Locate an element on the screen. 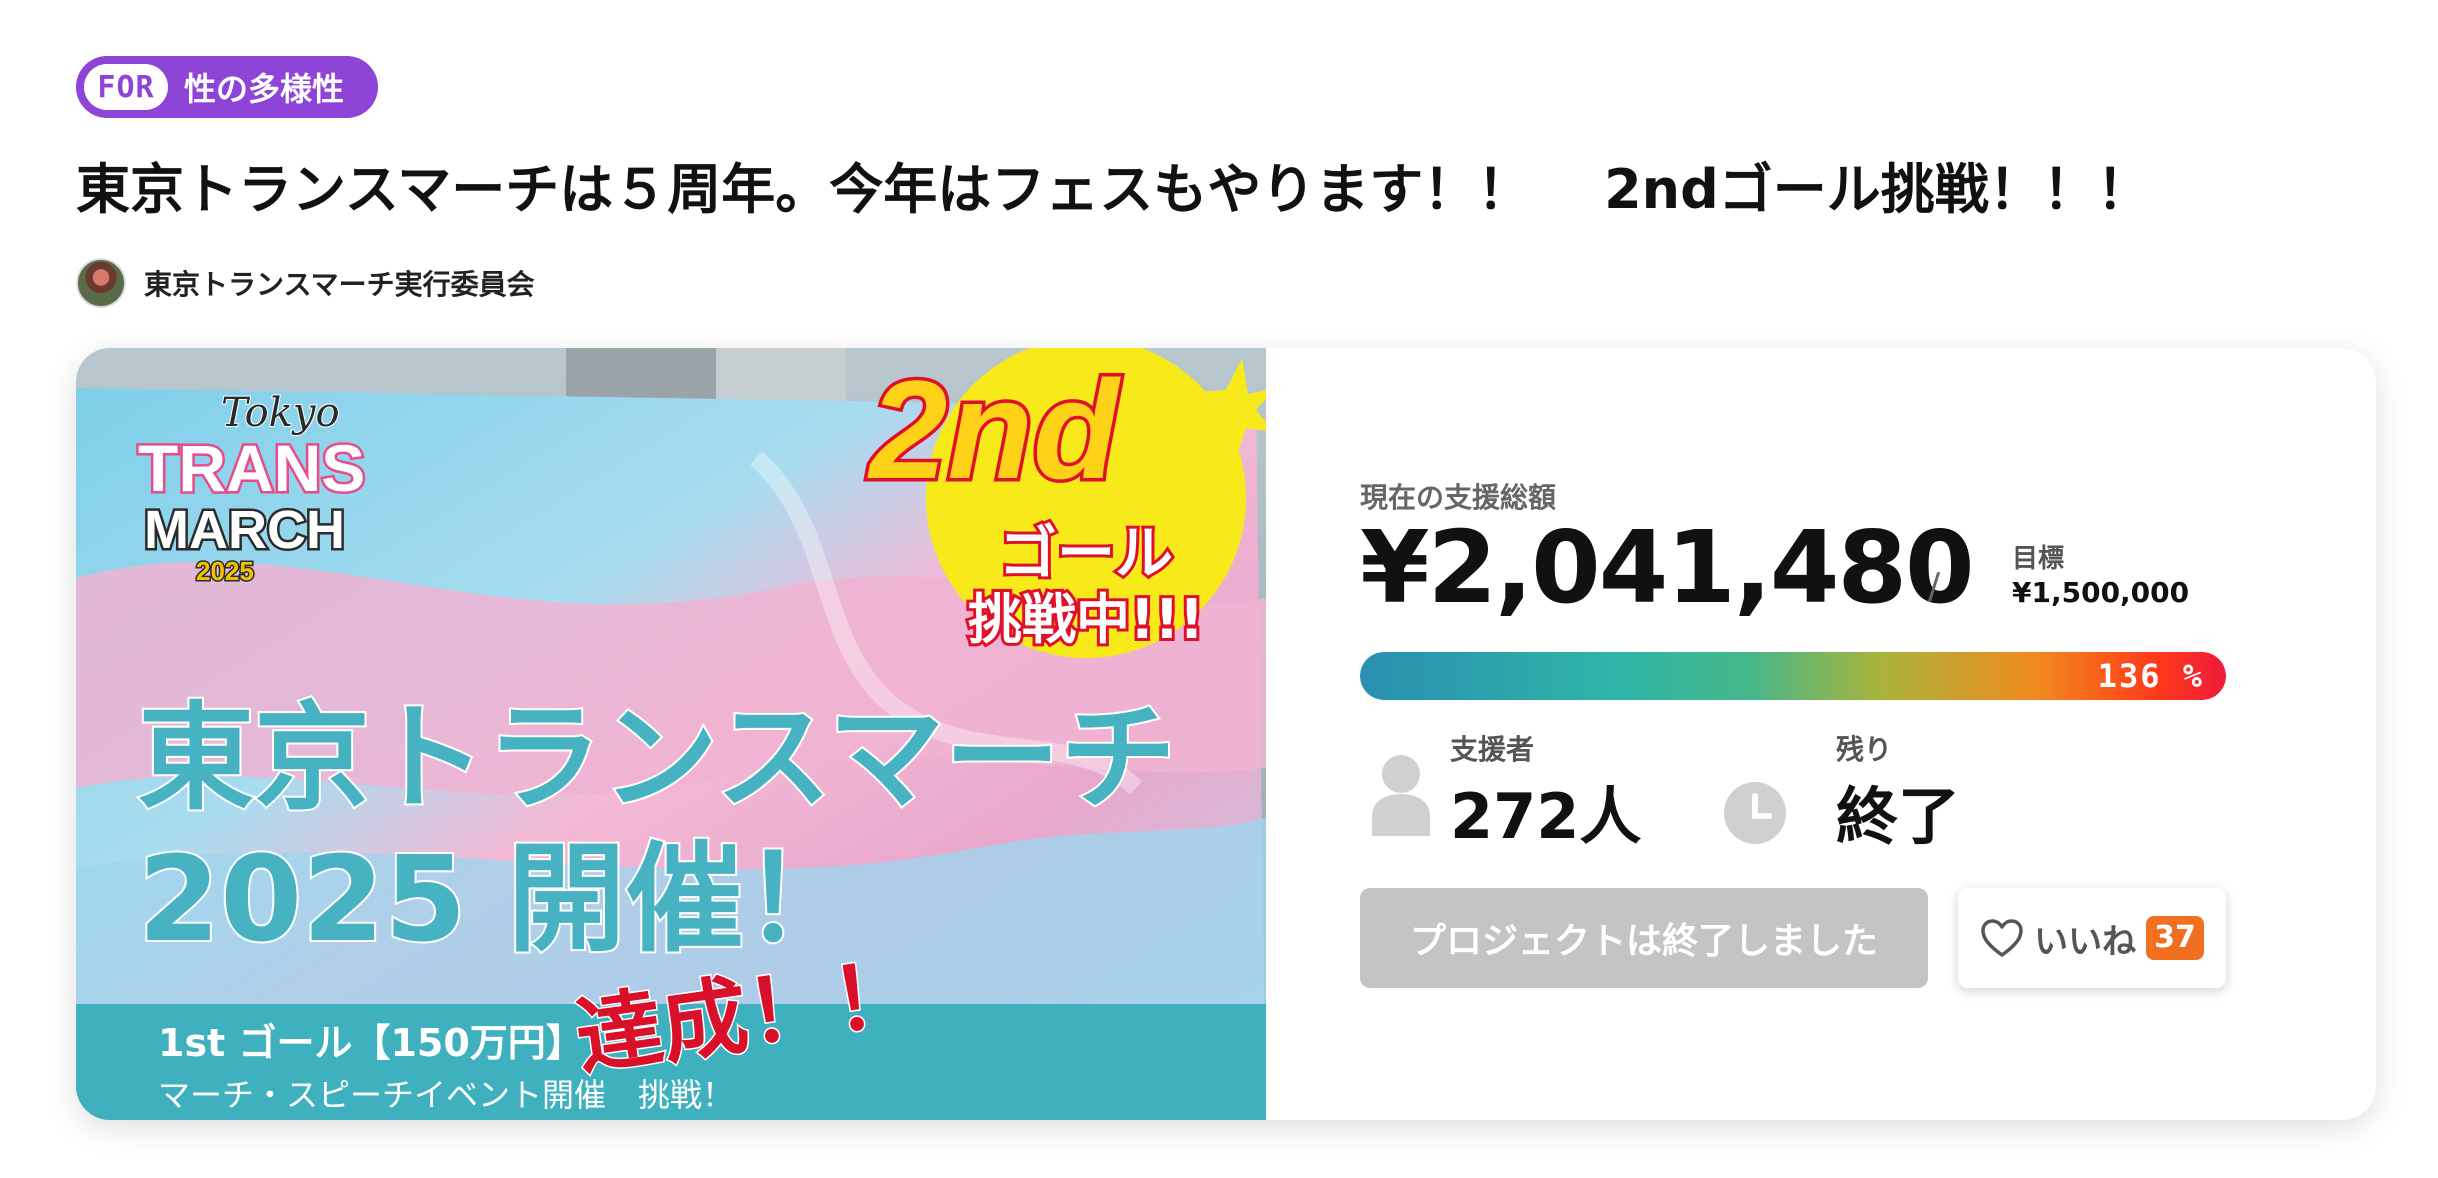 This screenshot has width=2438, height=1178. hero-banner-line-2: マーチ・スピーチイベント開催 挑戦！ is located at coordinates (446, 1095).